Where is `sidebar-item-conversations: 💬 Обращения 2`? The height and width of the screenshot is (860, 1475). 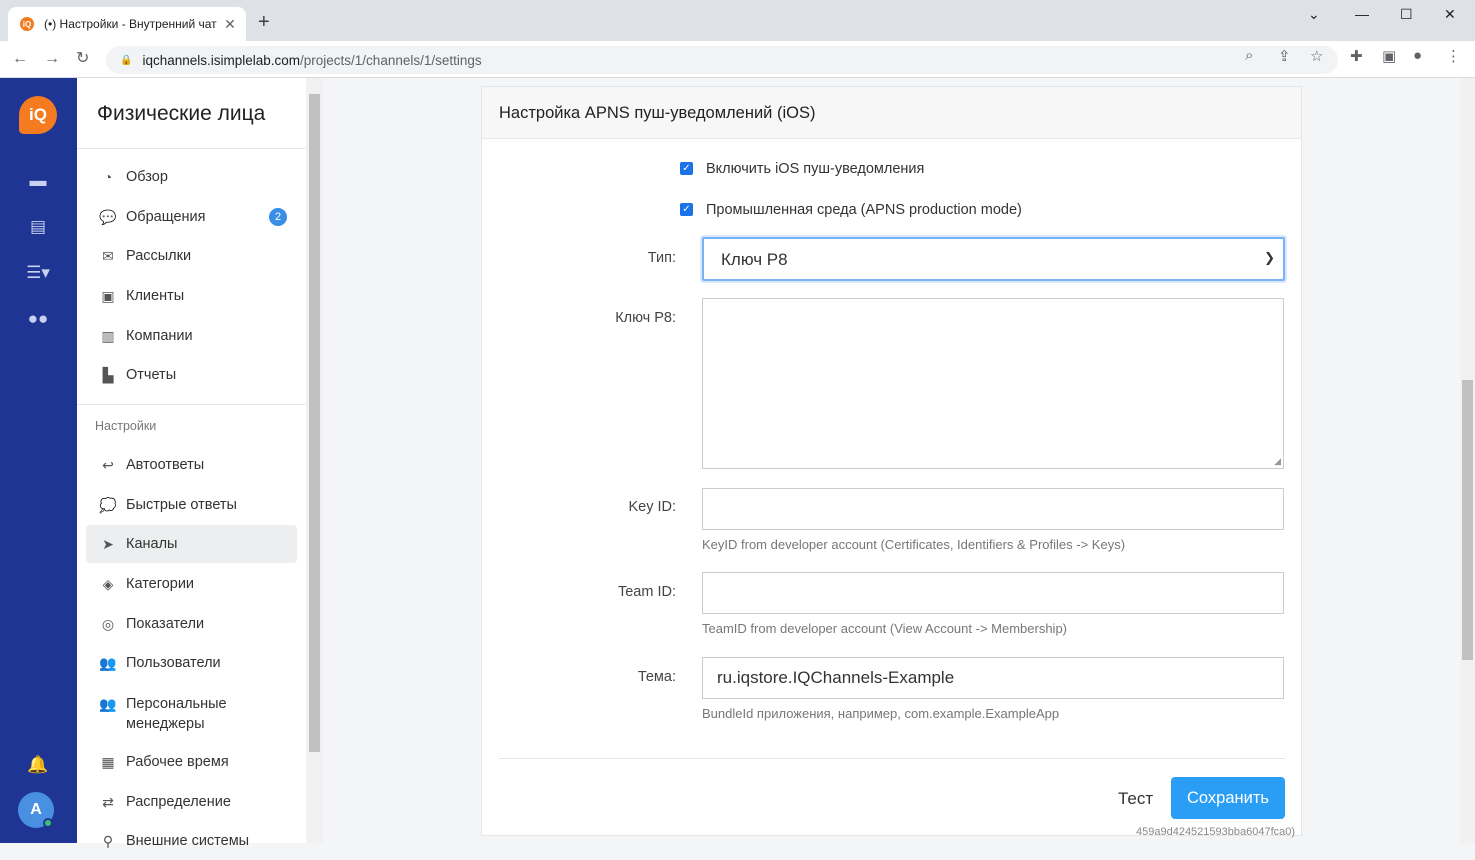 sidebar-item-conversations: 💬 Обращения 2 is located at coordinates (191, 217).